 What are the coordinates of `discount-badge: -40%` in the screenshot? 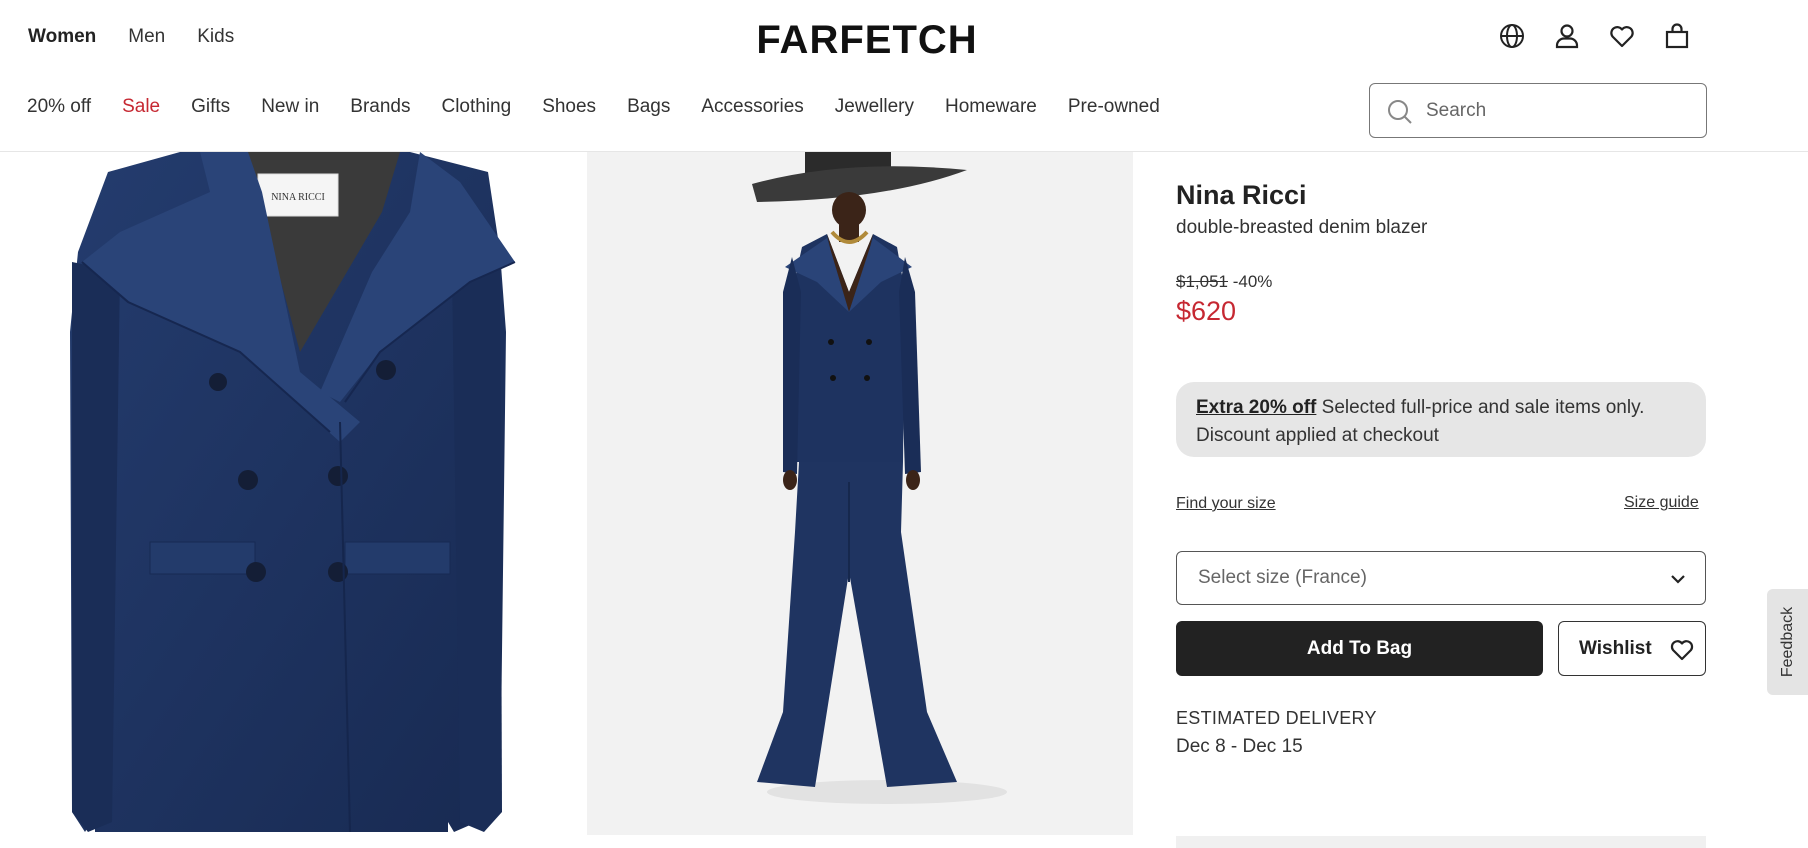 It's located at (1252, 281).